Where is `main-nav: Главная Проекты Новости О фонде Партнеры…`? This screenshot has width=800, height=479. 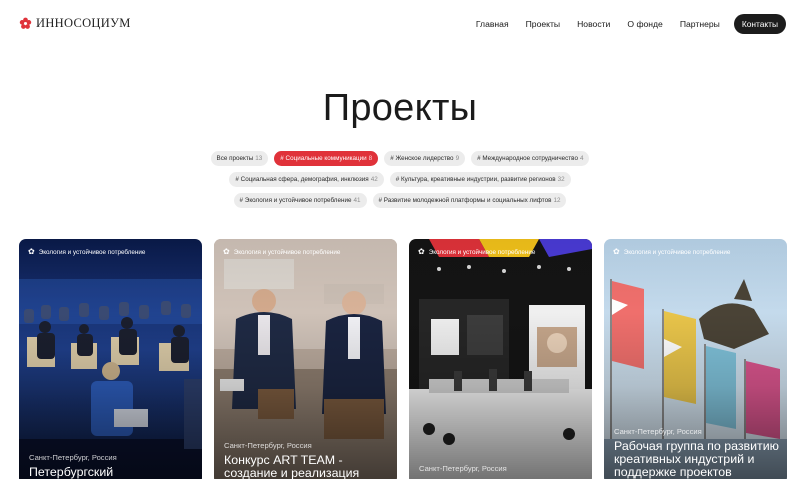
main-nav: Главная Проекты Новости О фонде Партнеры… is located at coordinates (622, 24).